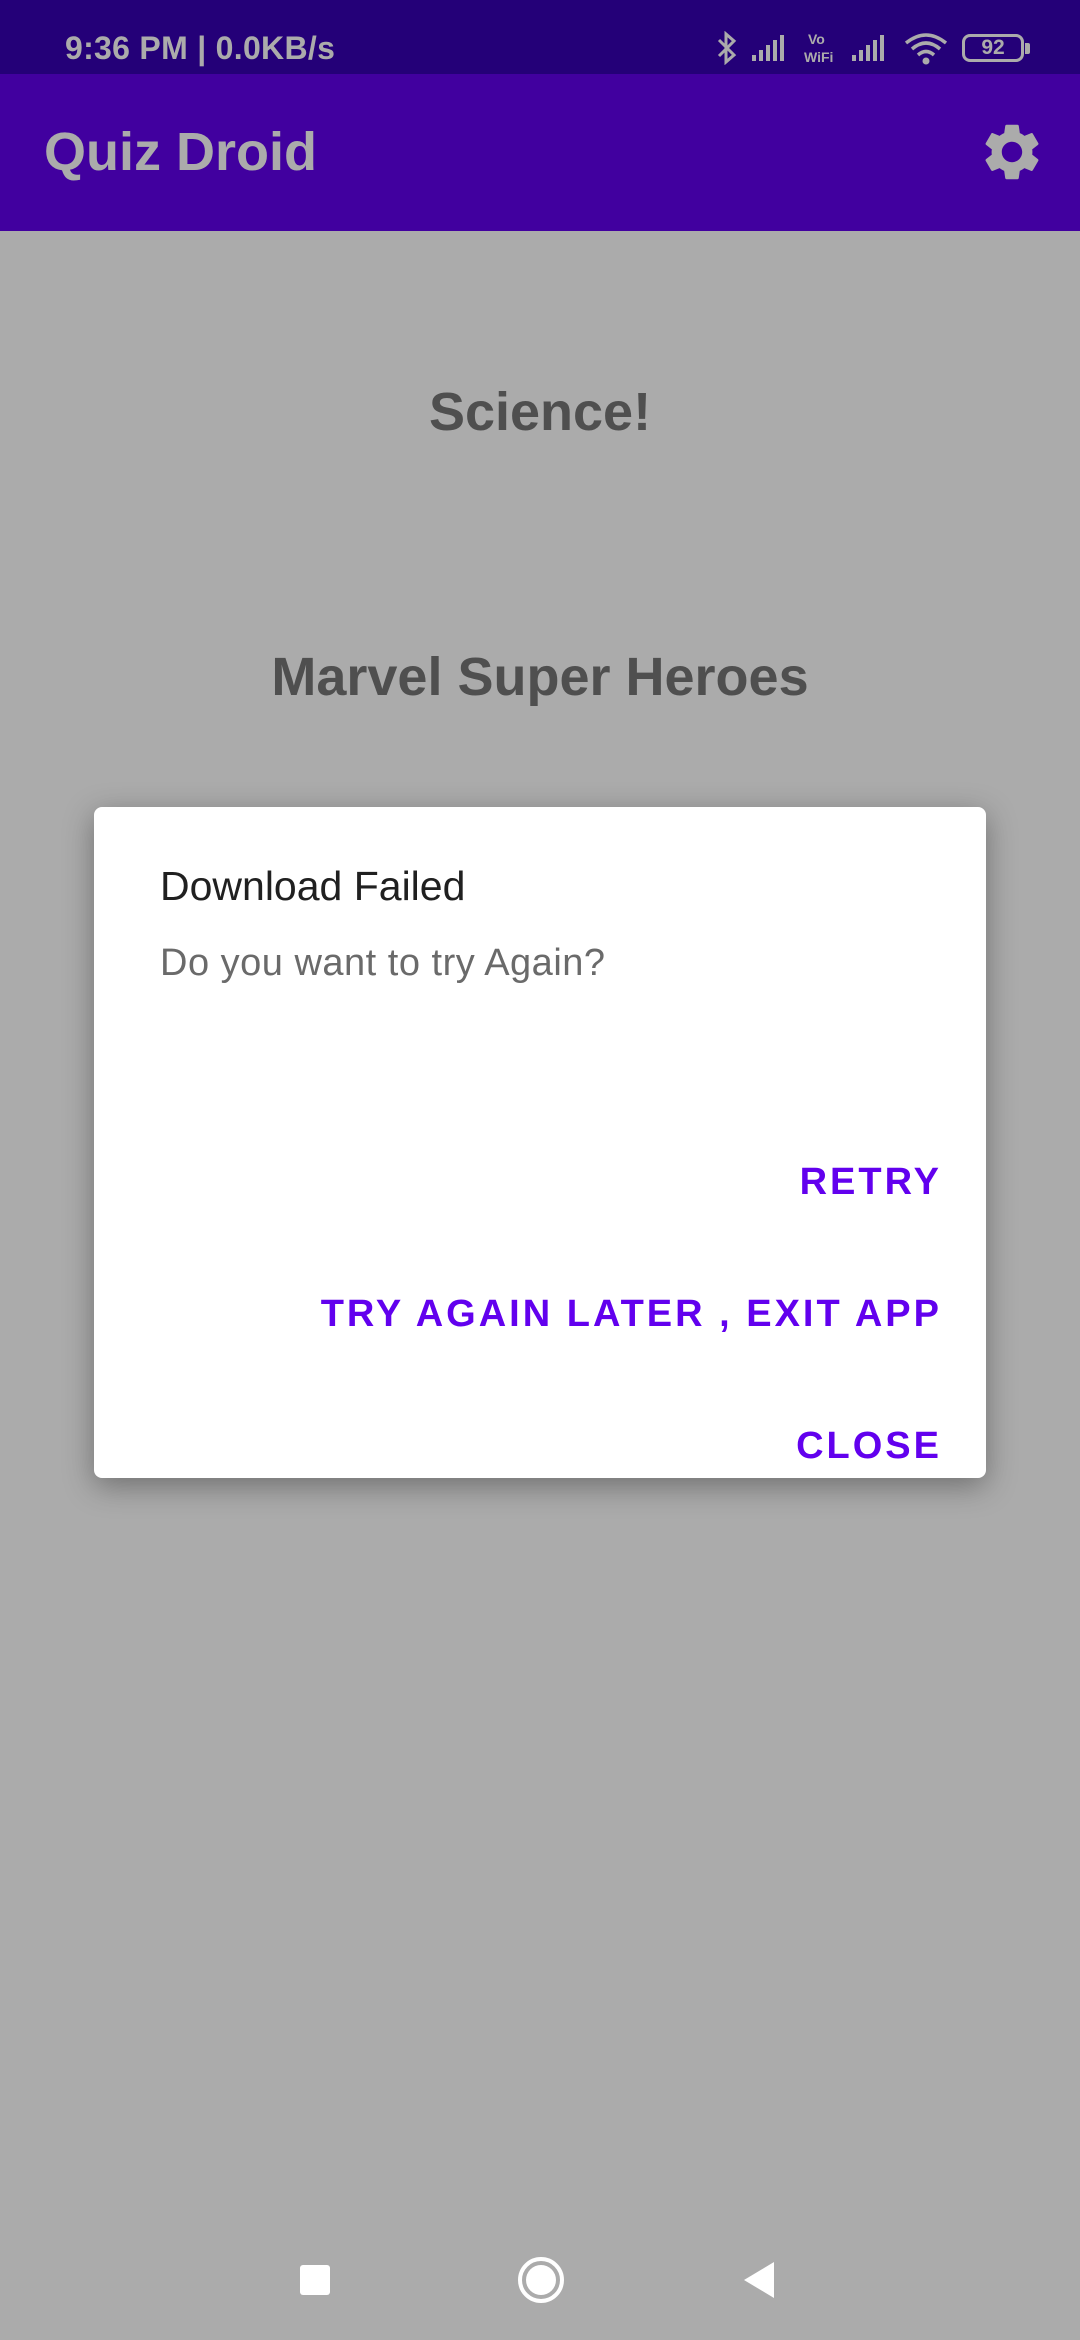  I want to click on home-button, so click(541, 2280).